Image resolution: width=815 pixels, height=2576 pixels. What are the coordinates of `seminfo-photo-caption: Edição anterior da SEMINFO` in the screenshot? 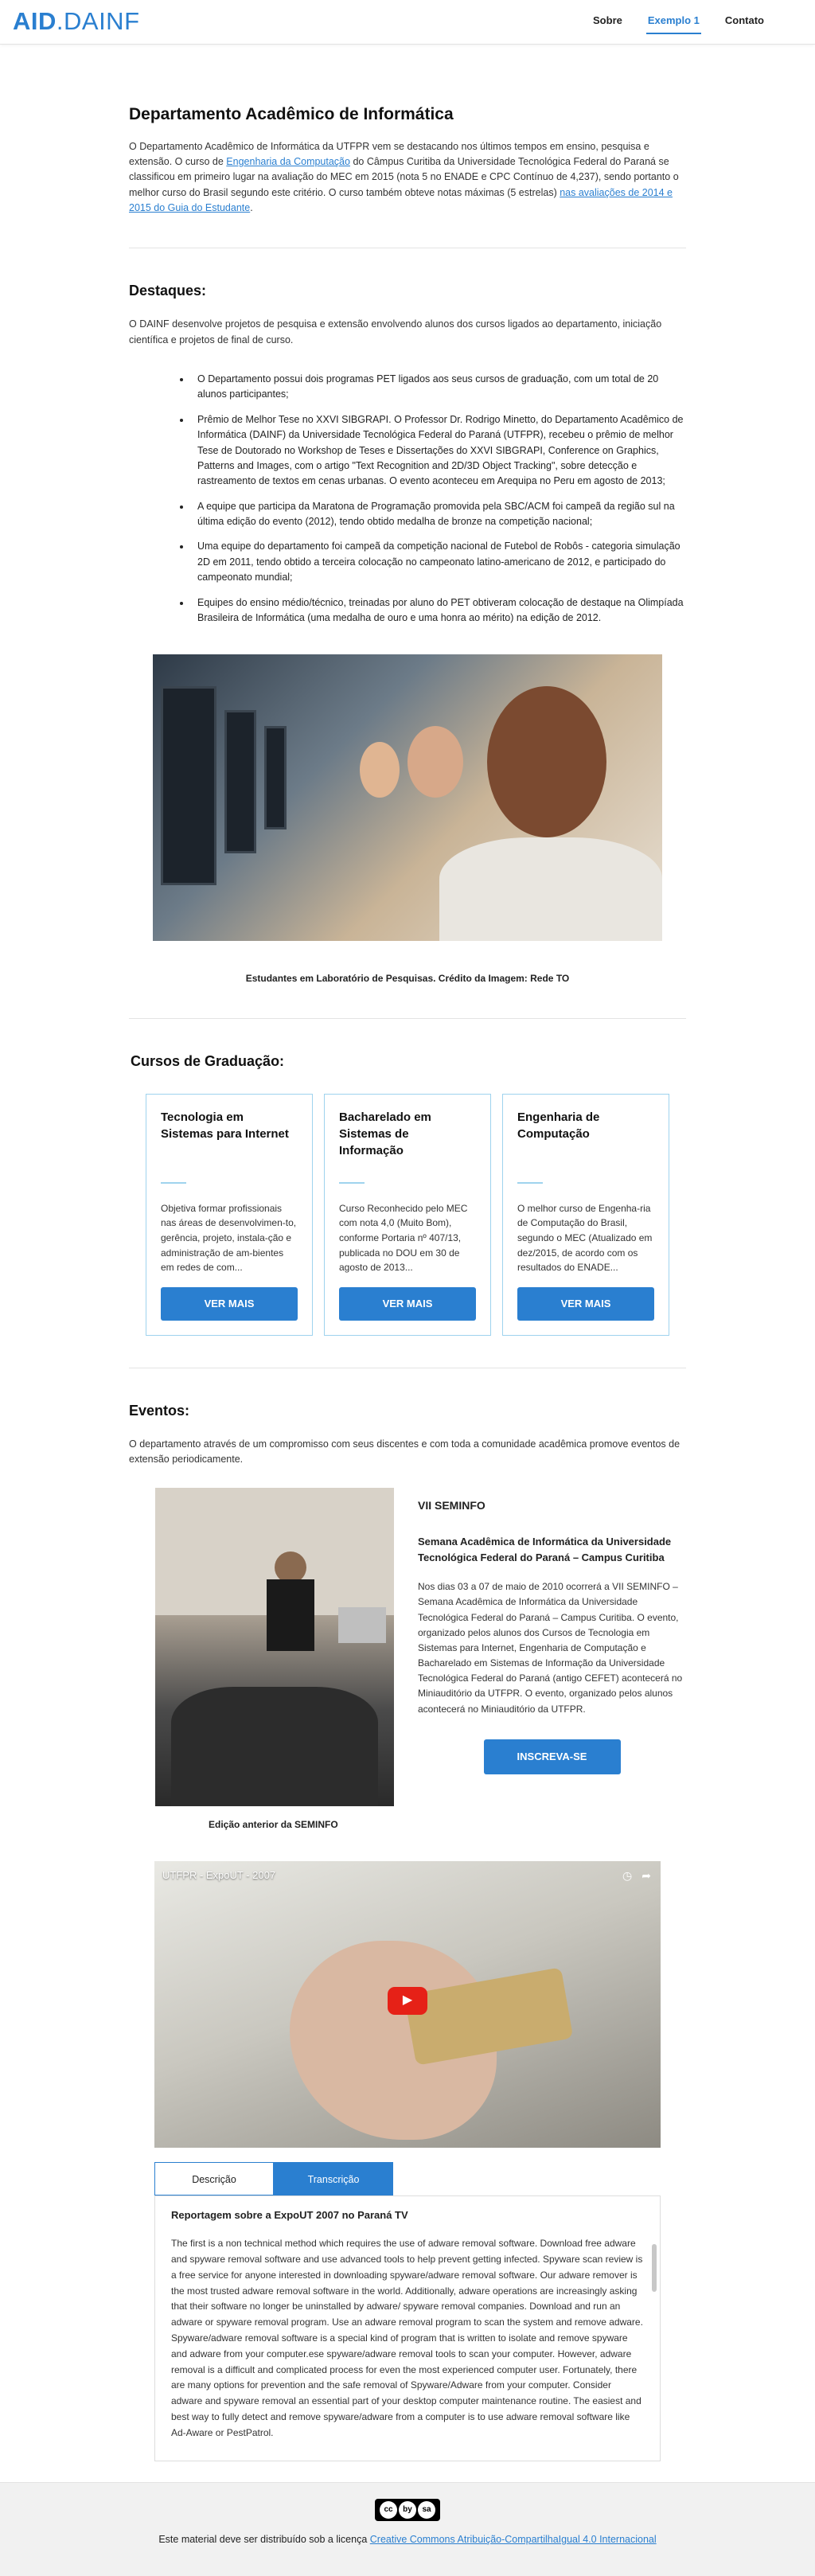 It's located at (273, 1825).